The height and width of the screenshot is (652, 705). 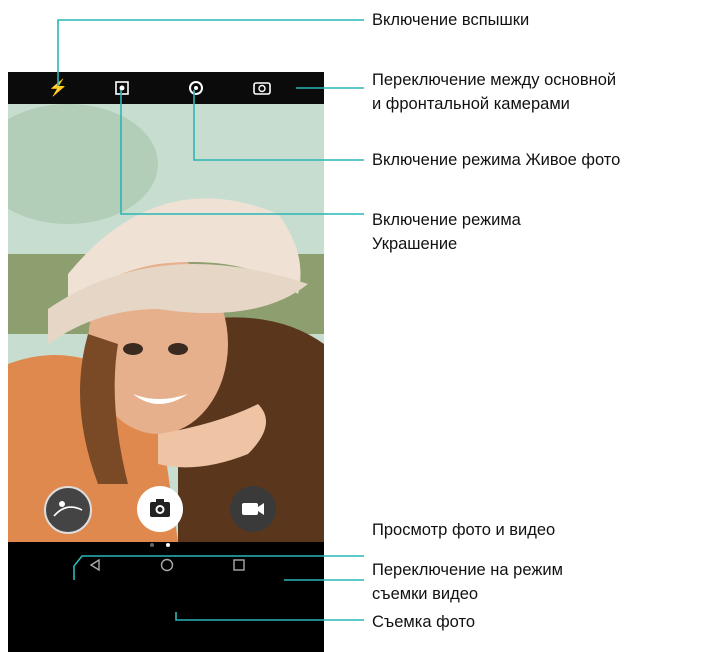 I want to click on callout-flash: Включение вспышки, so click(x=451, y=20).